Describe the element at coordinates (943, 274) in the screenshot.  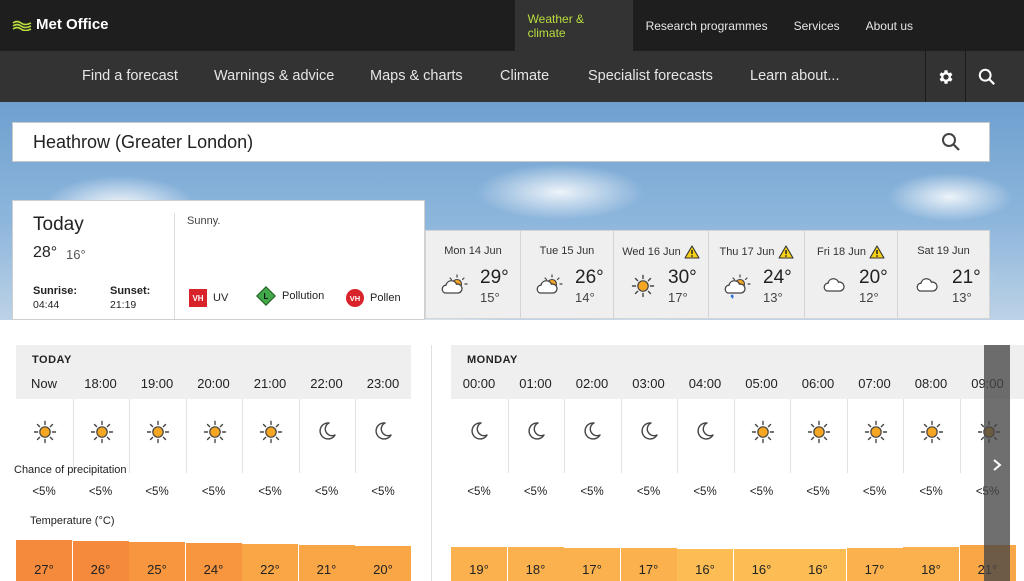
I see `day-tile: Sat 19 Jun 21° 13°` at that location.